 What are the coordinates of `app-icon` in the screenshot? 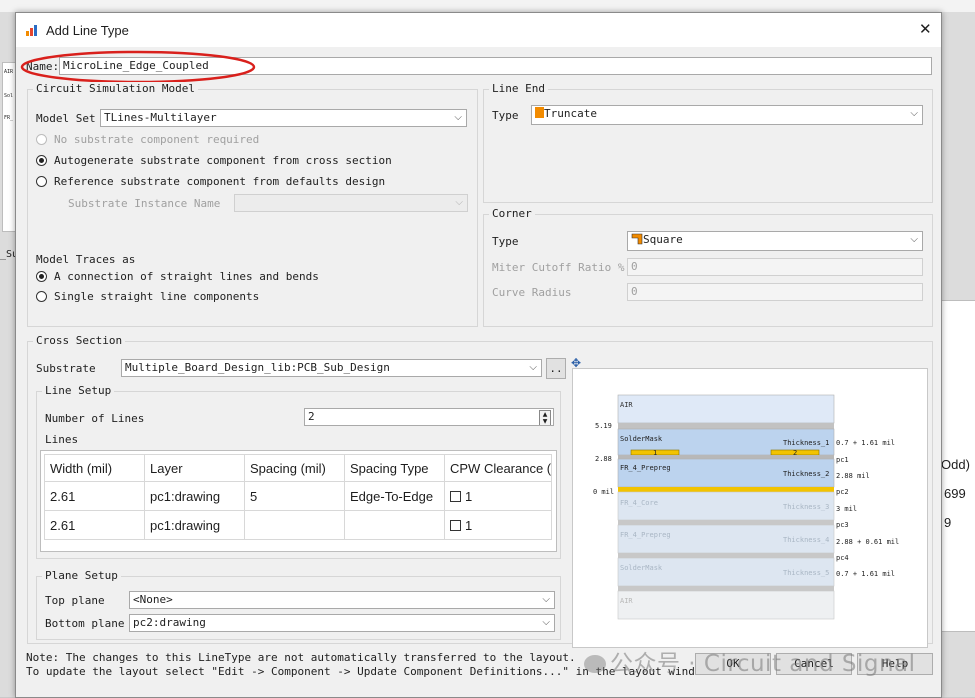 It's located at (31, 30).